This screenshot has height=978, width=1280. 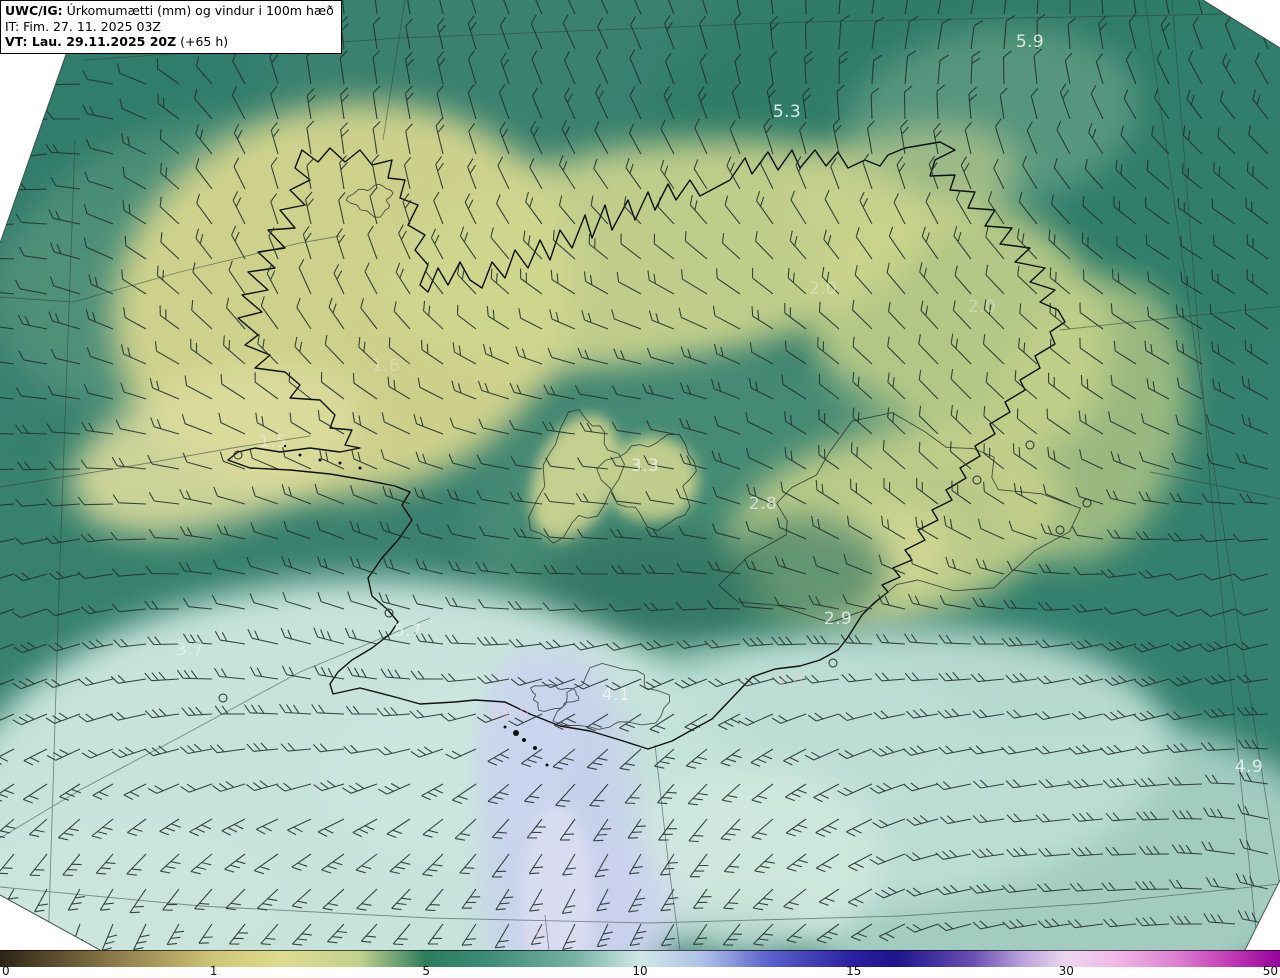 What do you see at coordinates (6, 971) in the screenshot?
I see `colorbar-tick-label: 0` at bounding box center [6, 971].